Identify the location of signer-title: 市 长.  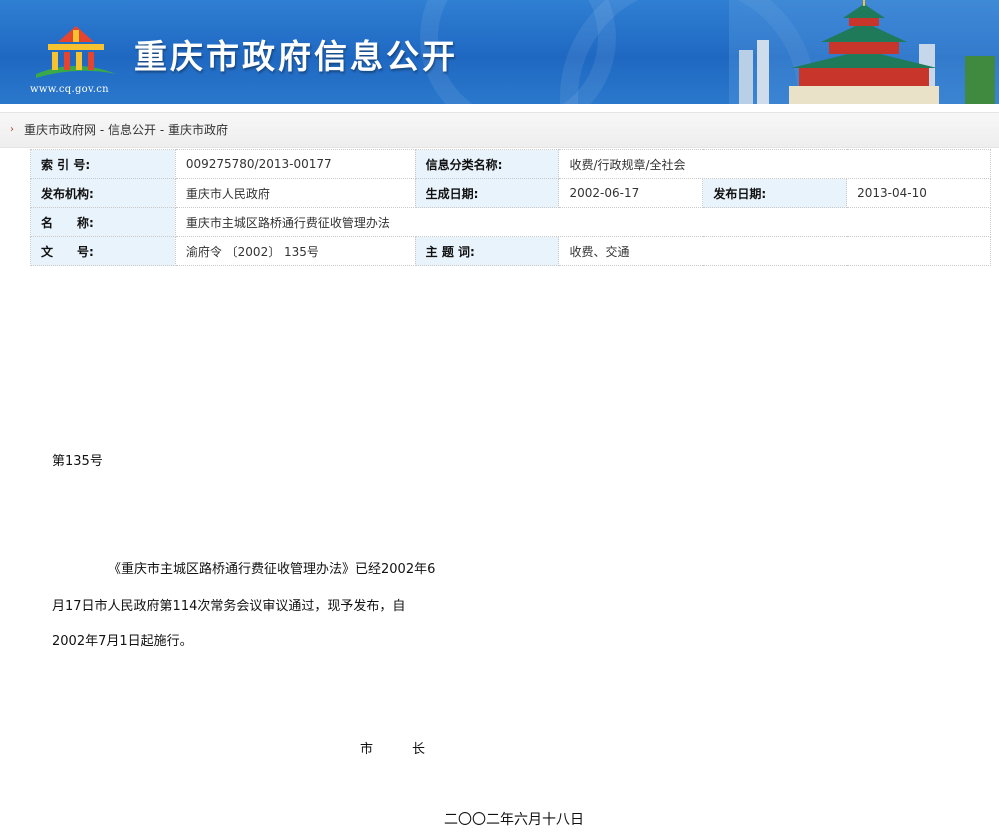
(393, 749).